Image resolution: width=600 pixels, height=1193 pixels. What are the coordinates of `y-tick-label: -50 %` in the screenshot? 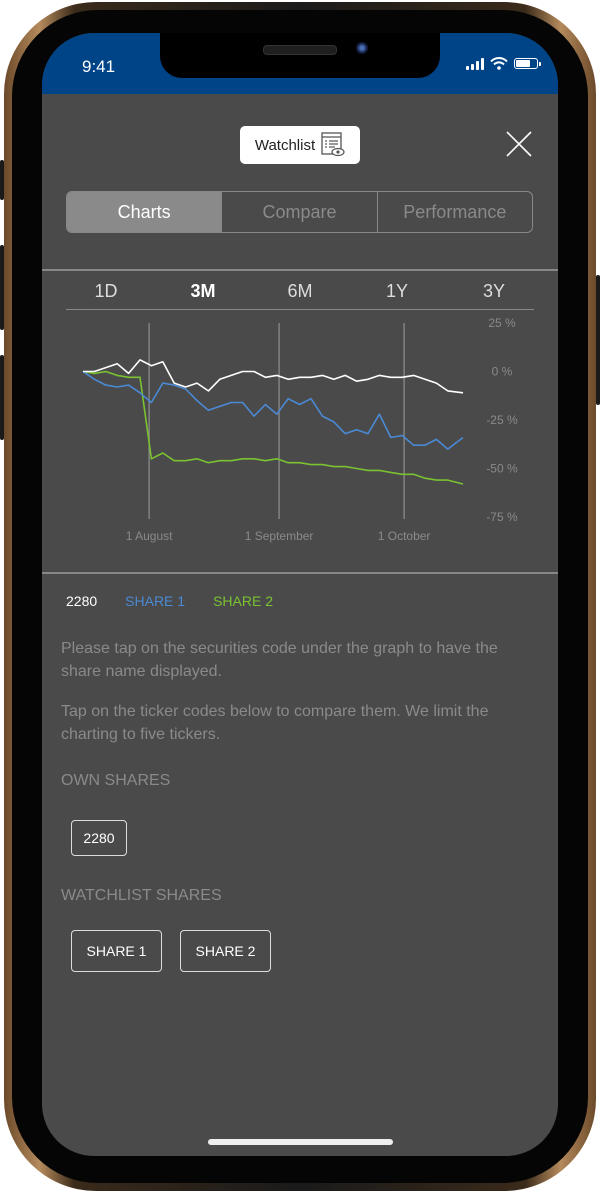 It's located at (502, 469).